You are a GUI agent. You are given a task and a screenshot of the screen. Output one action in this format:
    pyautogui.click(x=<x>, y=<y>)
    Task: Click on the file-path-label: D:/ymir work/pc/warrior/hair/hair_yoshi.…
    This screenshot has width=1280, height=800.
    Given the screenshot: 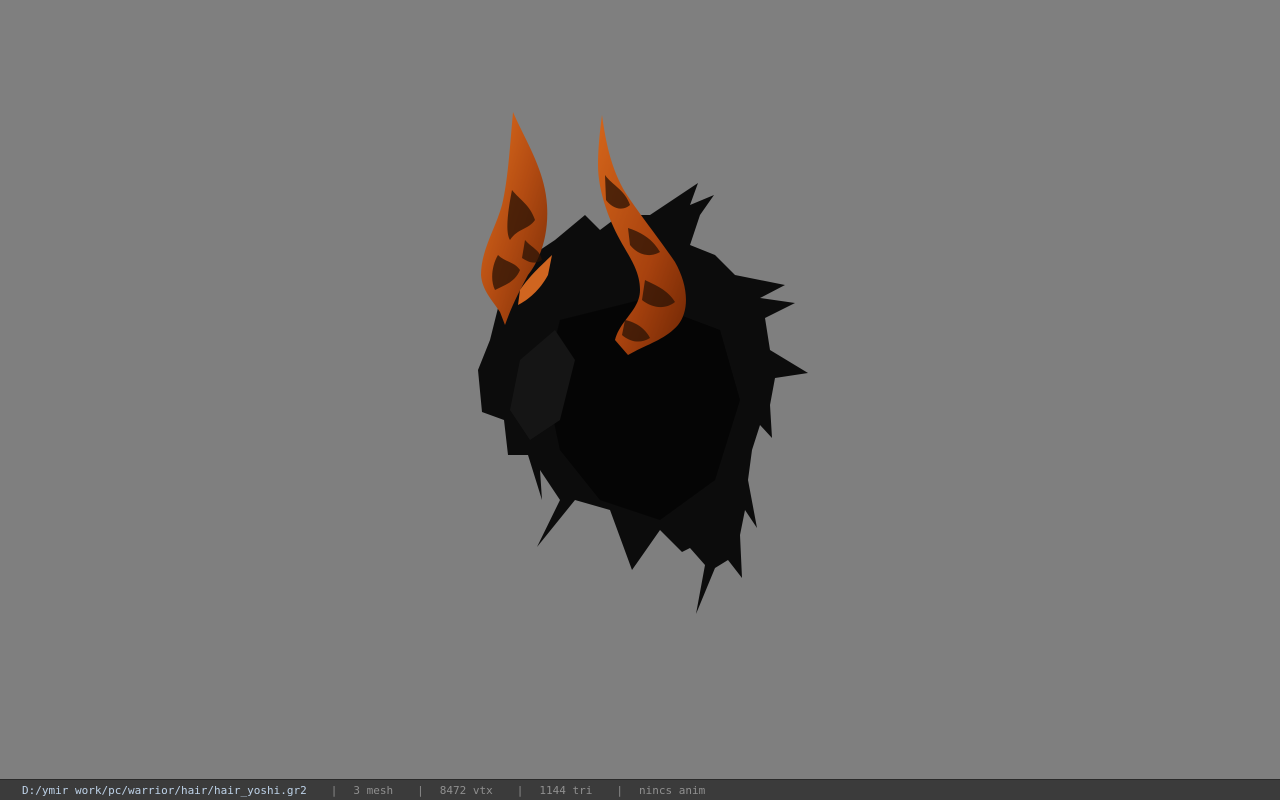 What is the action you would take?
    pyautogui.click(x=164, y=790)
    